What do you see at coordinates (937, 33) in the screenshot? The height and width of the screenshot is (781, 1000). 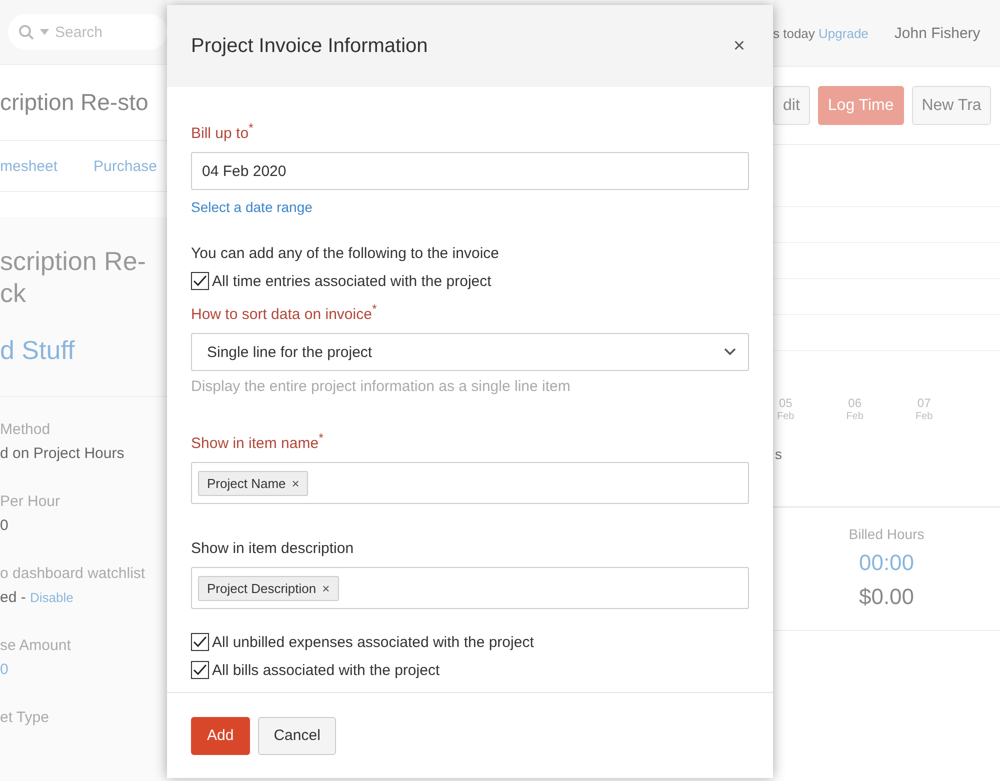 I see `user-name: John Fishery` at bounding box center [937, 33].